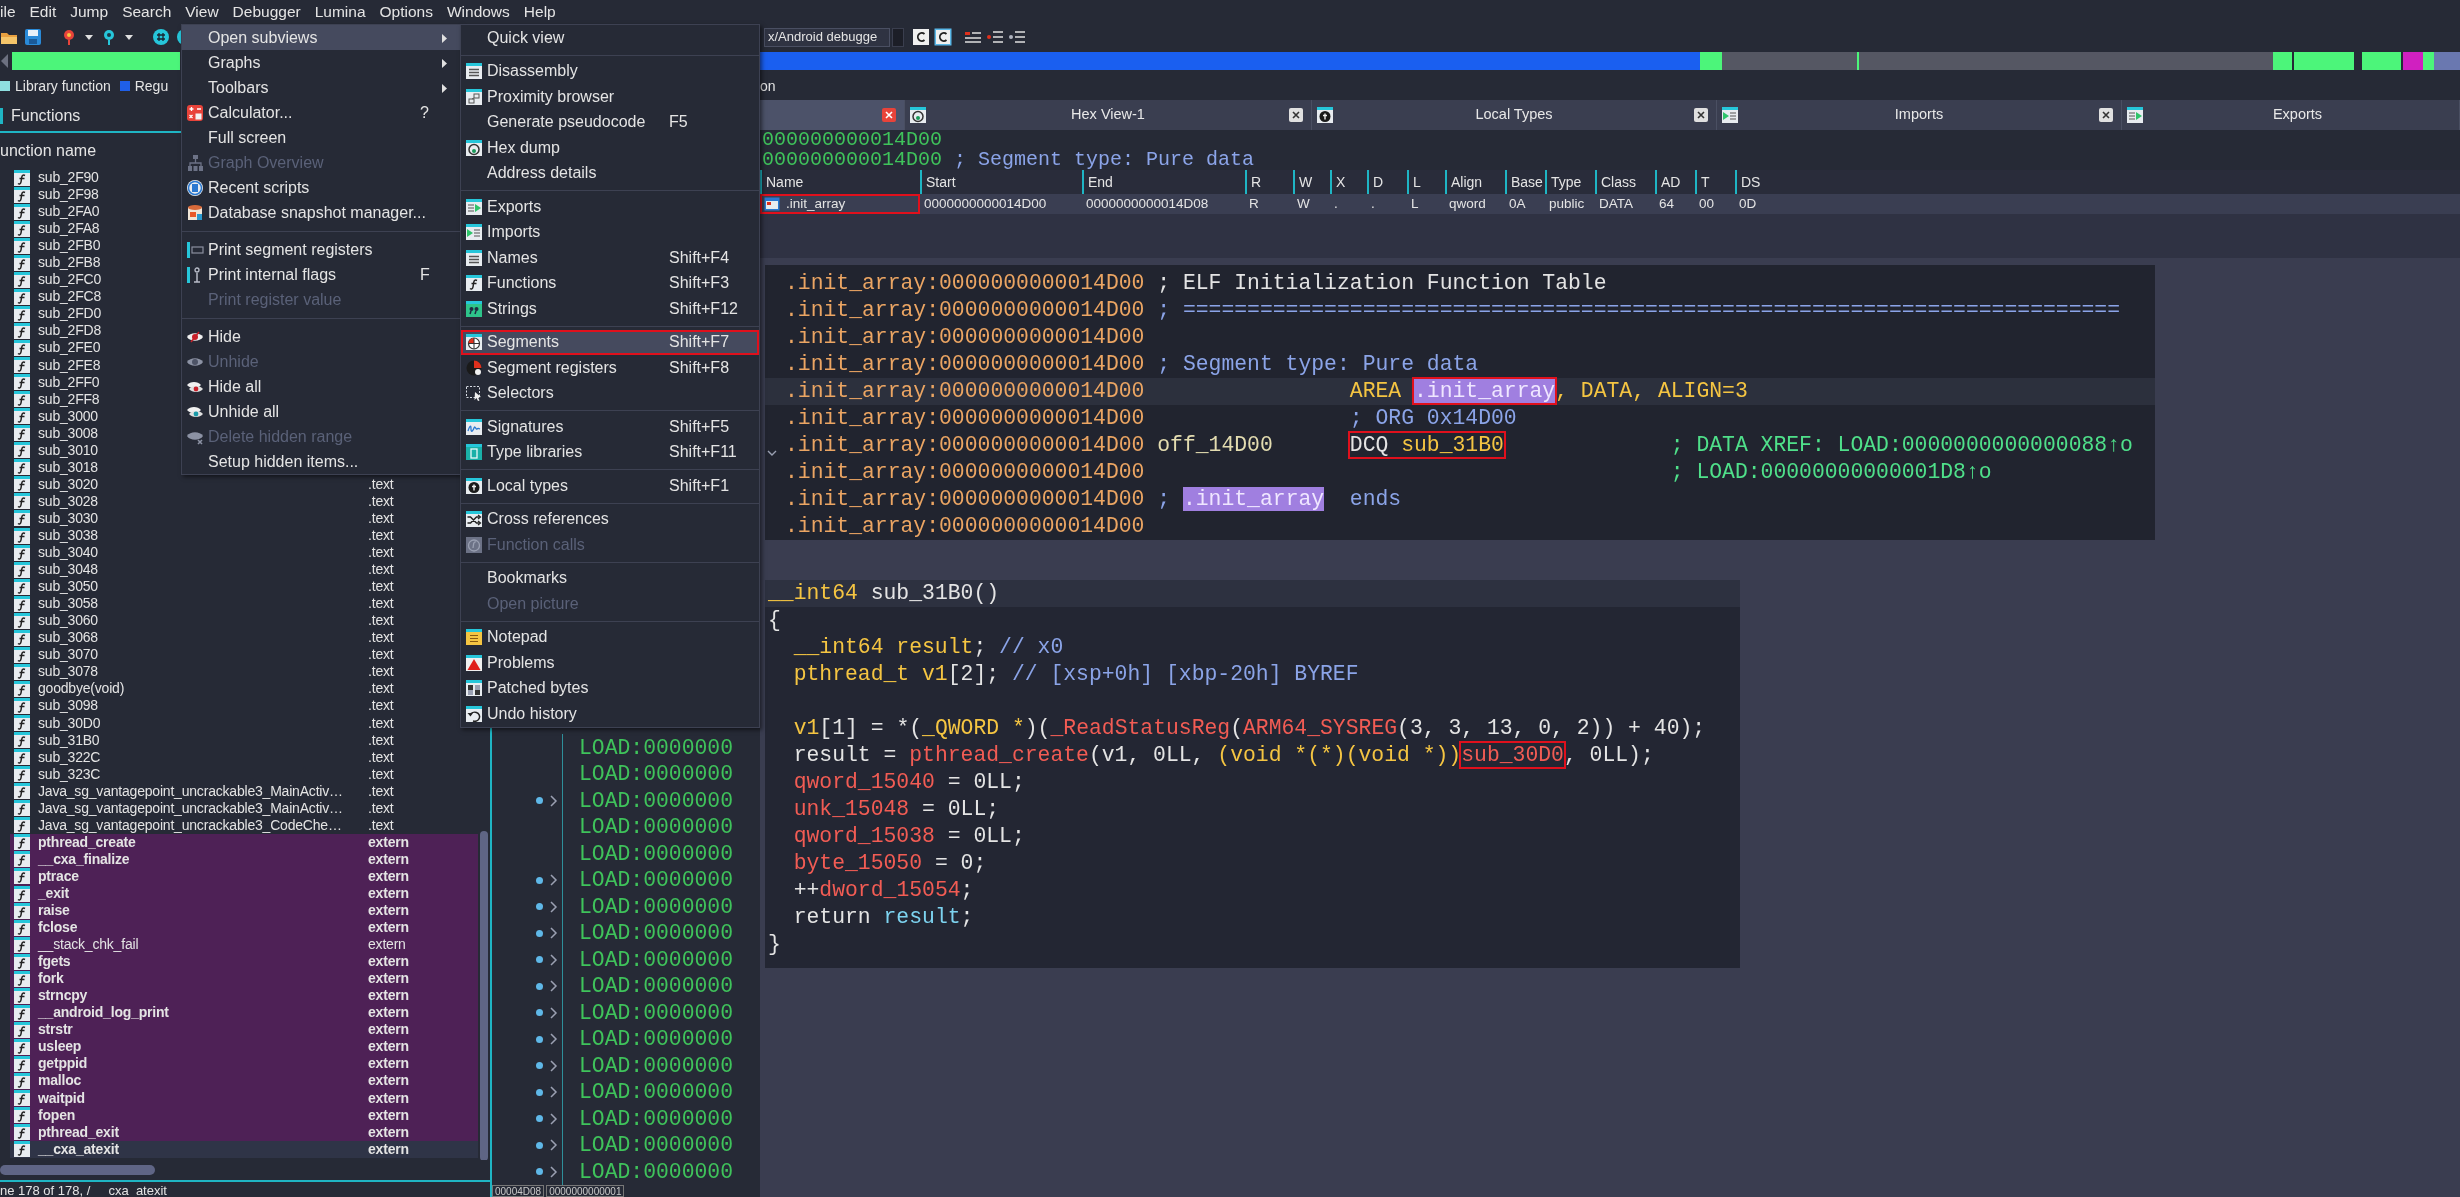 This screenshot has width=2460, height=1197. I want to click on function-name: sub_2FA8, so click(69, 228).